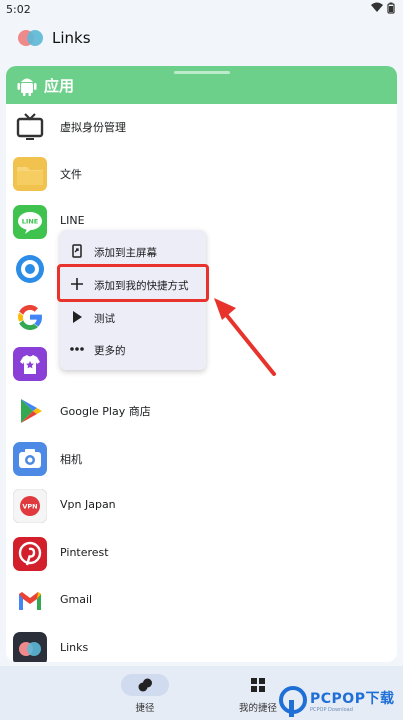 The width and height of the screenshot is (403, 720). Describe the element at coordinates (352, 699) in the screenshot. I see `watermark-text: PCPOP下载` at that location.